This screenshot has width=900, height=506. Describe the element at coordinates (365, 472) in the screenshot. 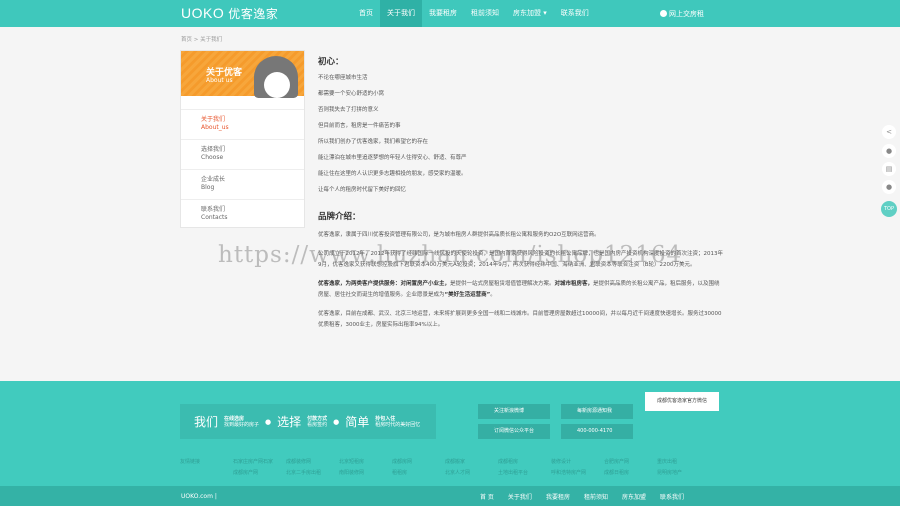

I see `friend-link: 南阳装修网` at that location.